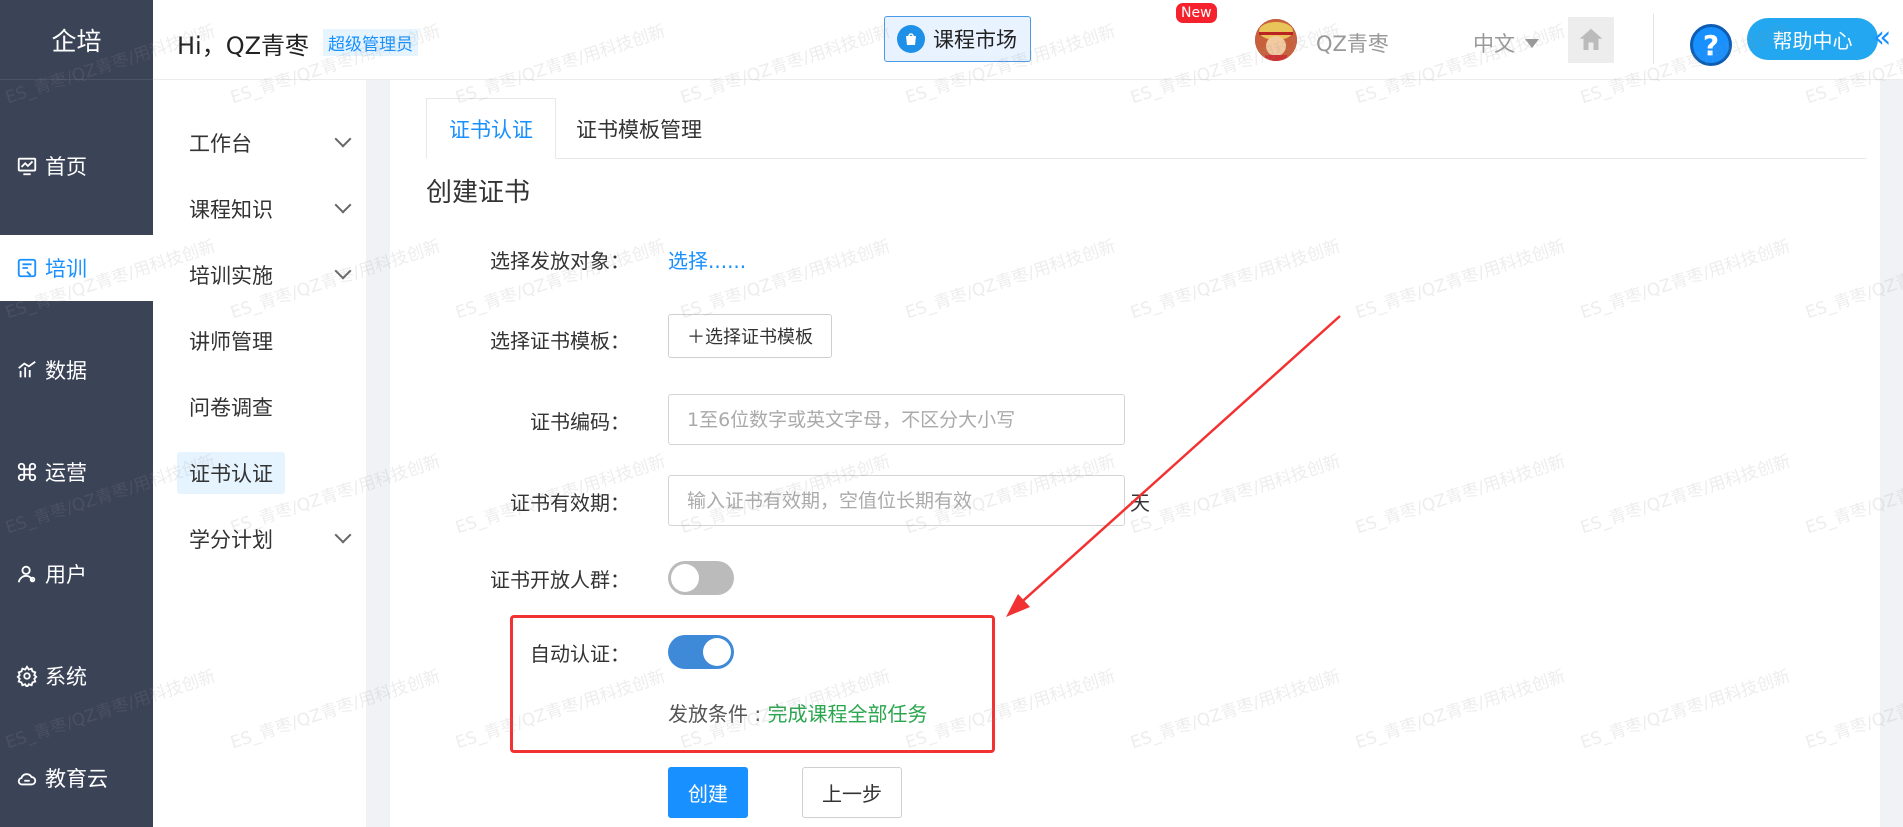  Describe the element at coordinates (27, 369) in the screenshot. I see `chart-icon` at that location.